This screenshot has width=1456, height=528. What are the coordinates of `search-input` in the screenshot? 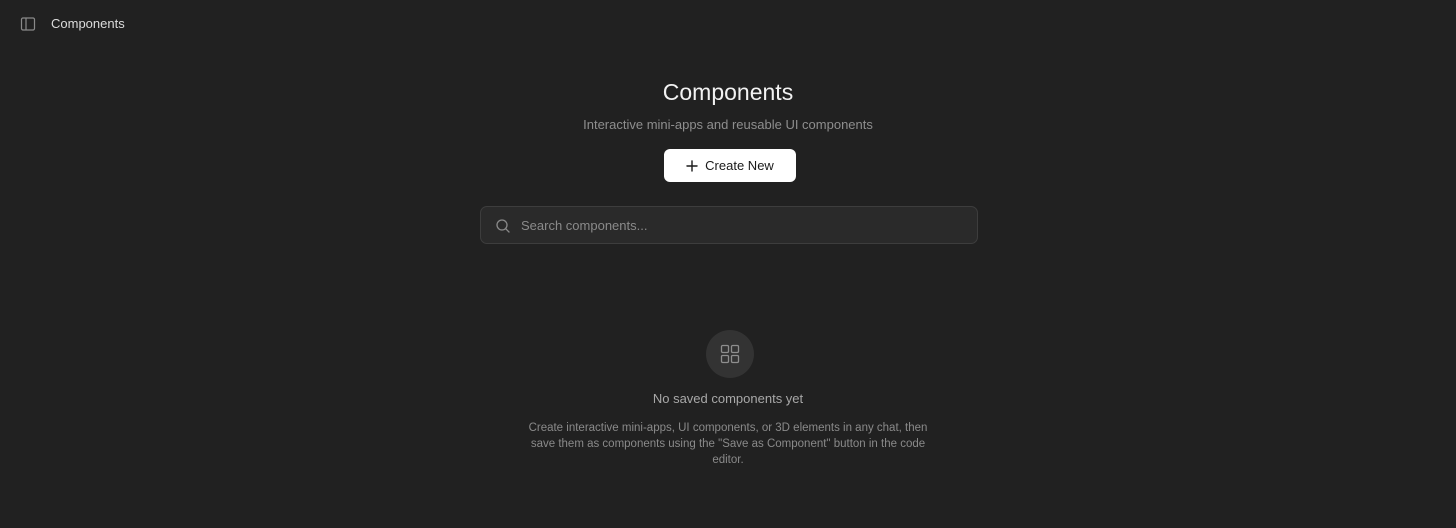 It's located at (741, 225).